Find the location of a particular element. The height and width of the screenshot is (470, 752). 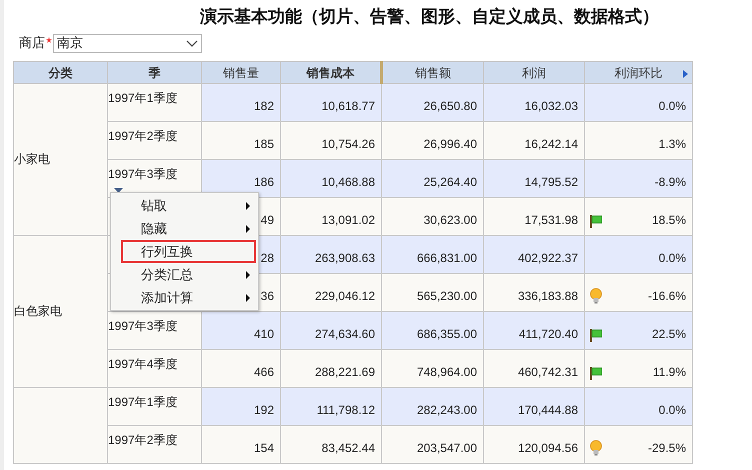

table-cell: 16,242.14 is located at coordinates (534, 141).